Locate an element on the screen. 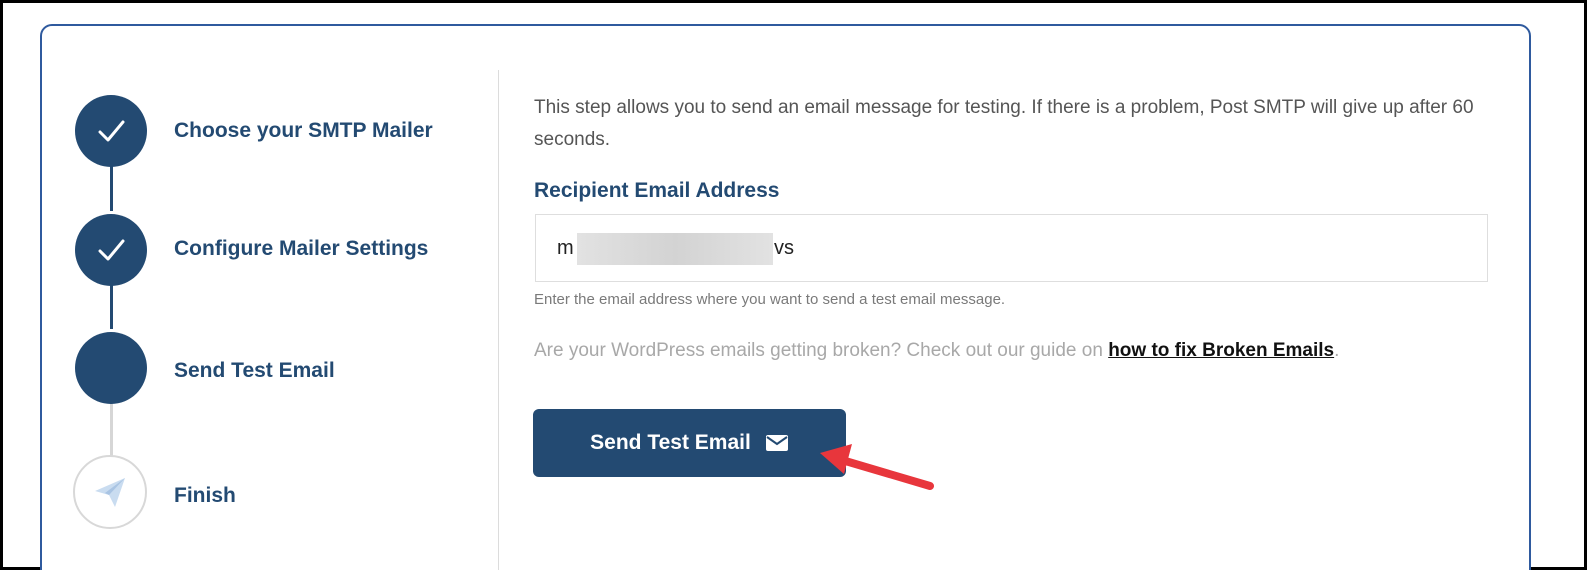 Image resolution: width=1587 pixels, height=570 pixels. step-4-label: Finish is located at coordinates (205, 495).